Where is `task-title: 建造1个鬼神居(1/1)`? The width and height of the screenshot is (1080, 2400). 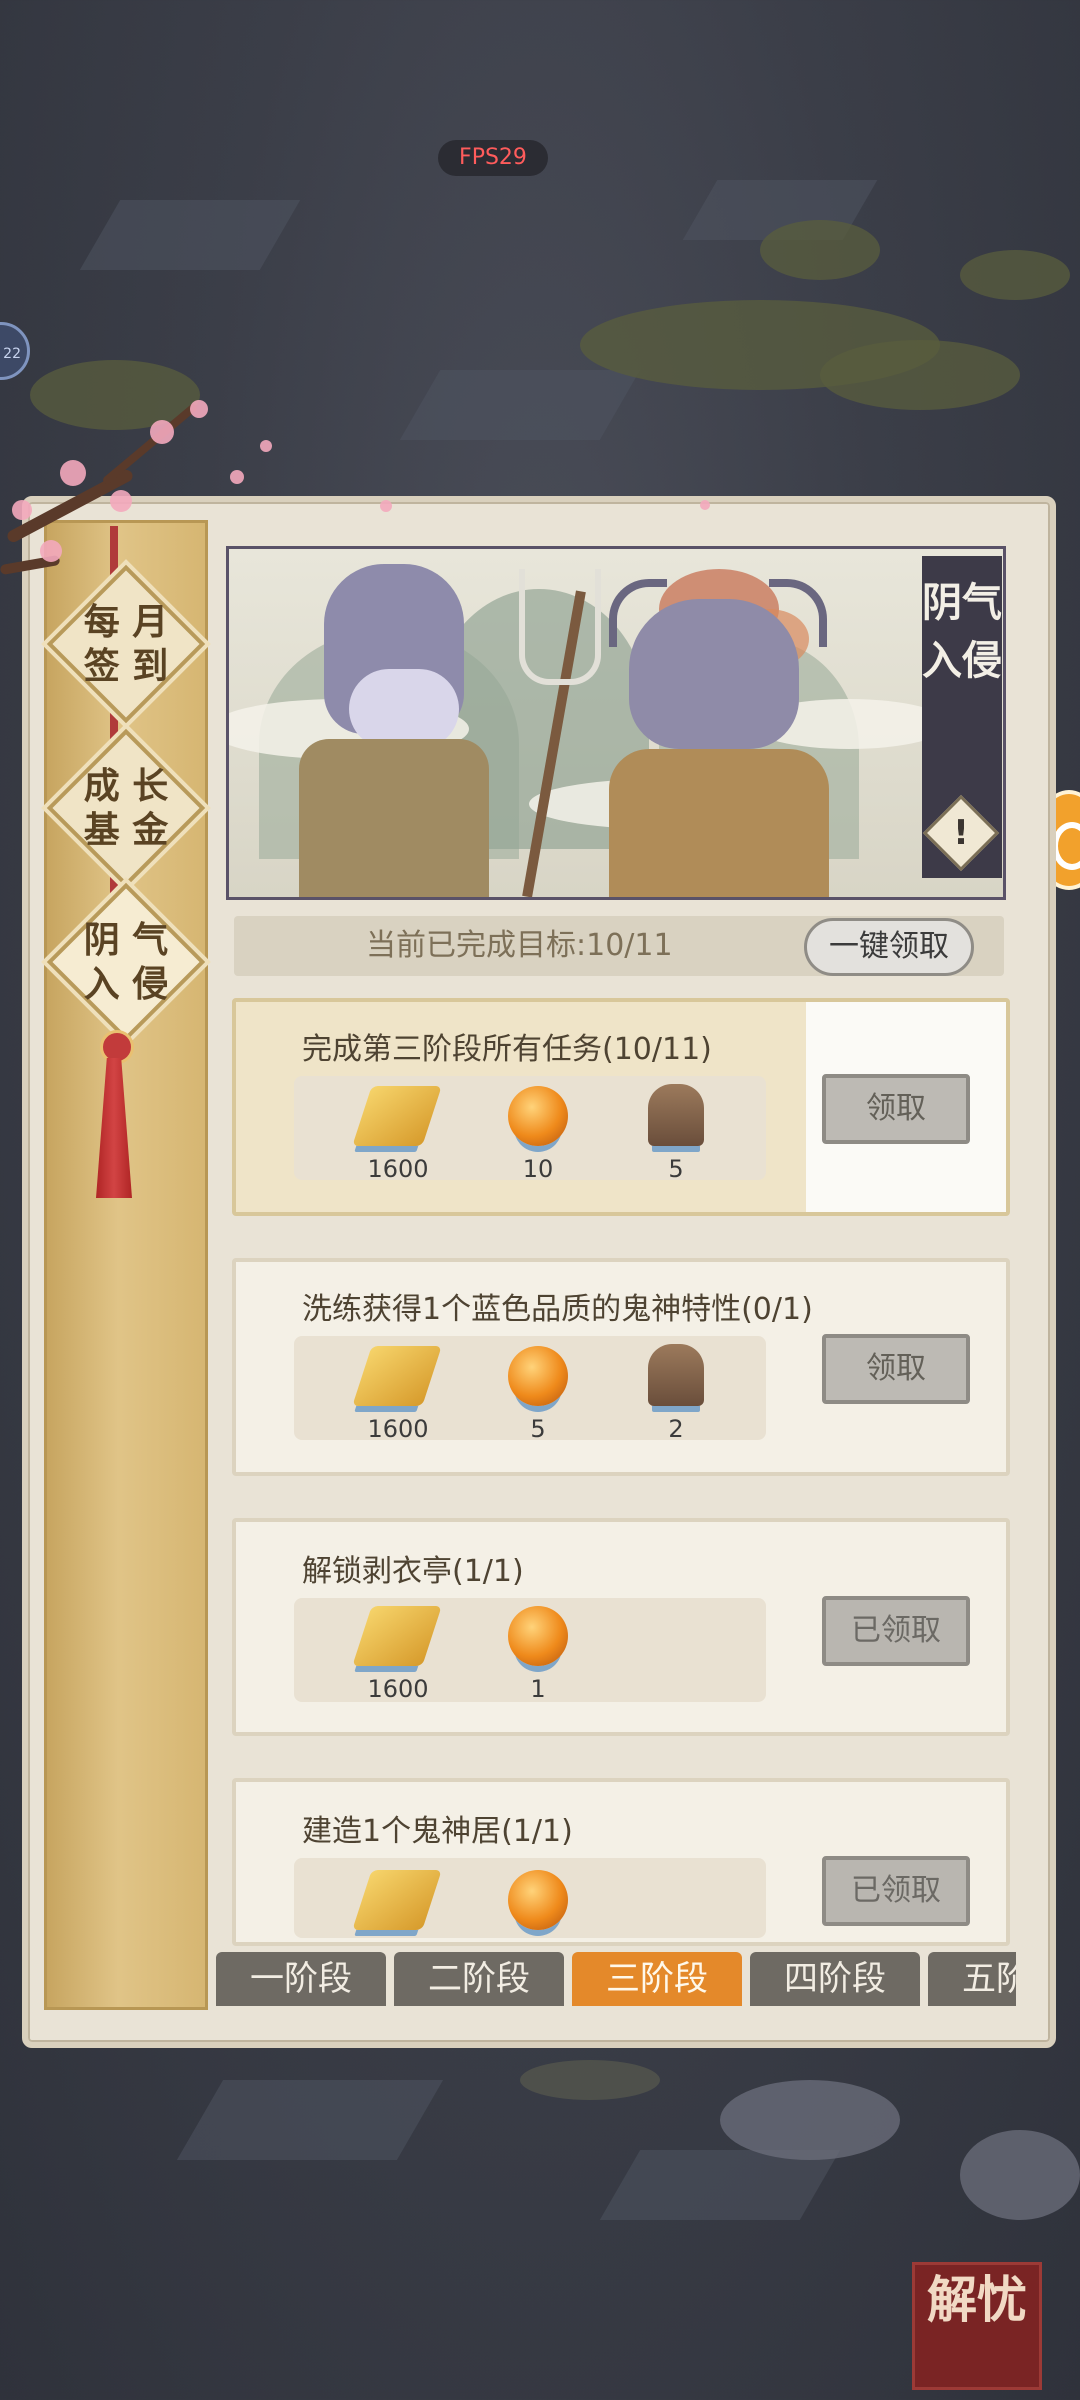 task-title: 建造1个鬼神居(1/1) is located at coordinates (437, 1831).